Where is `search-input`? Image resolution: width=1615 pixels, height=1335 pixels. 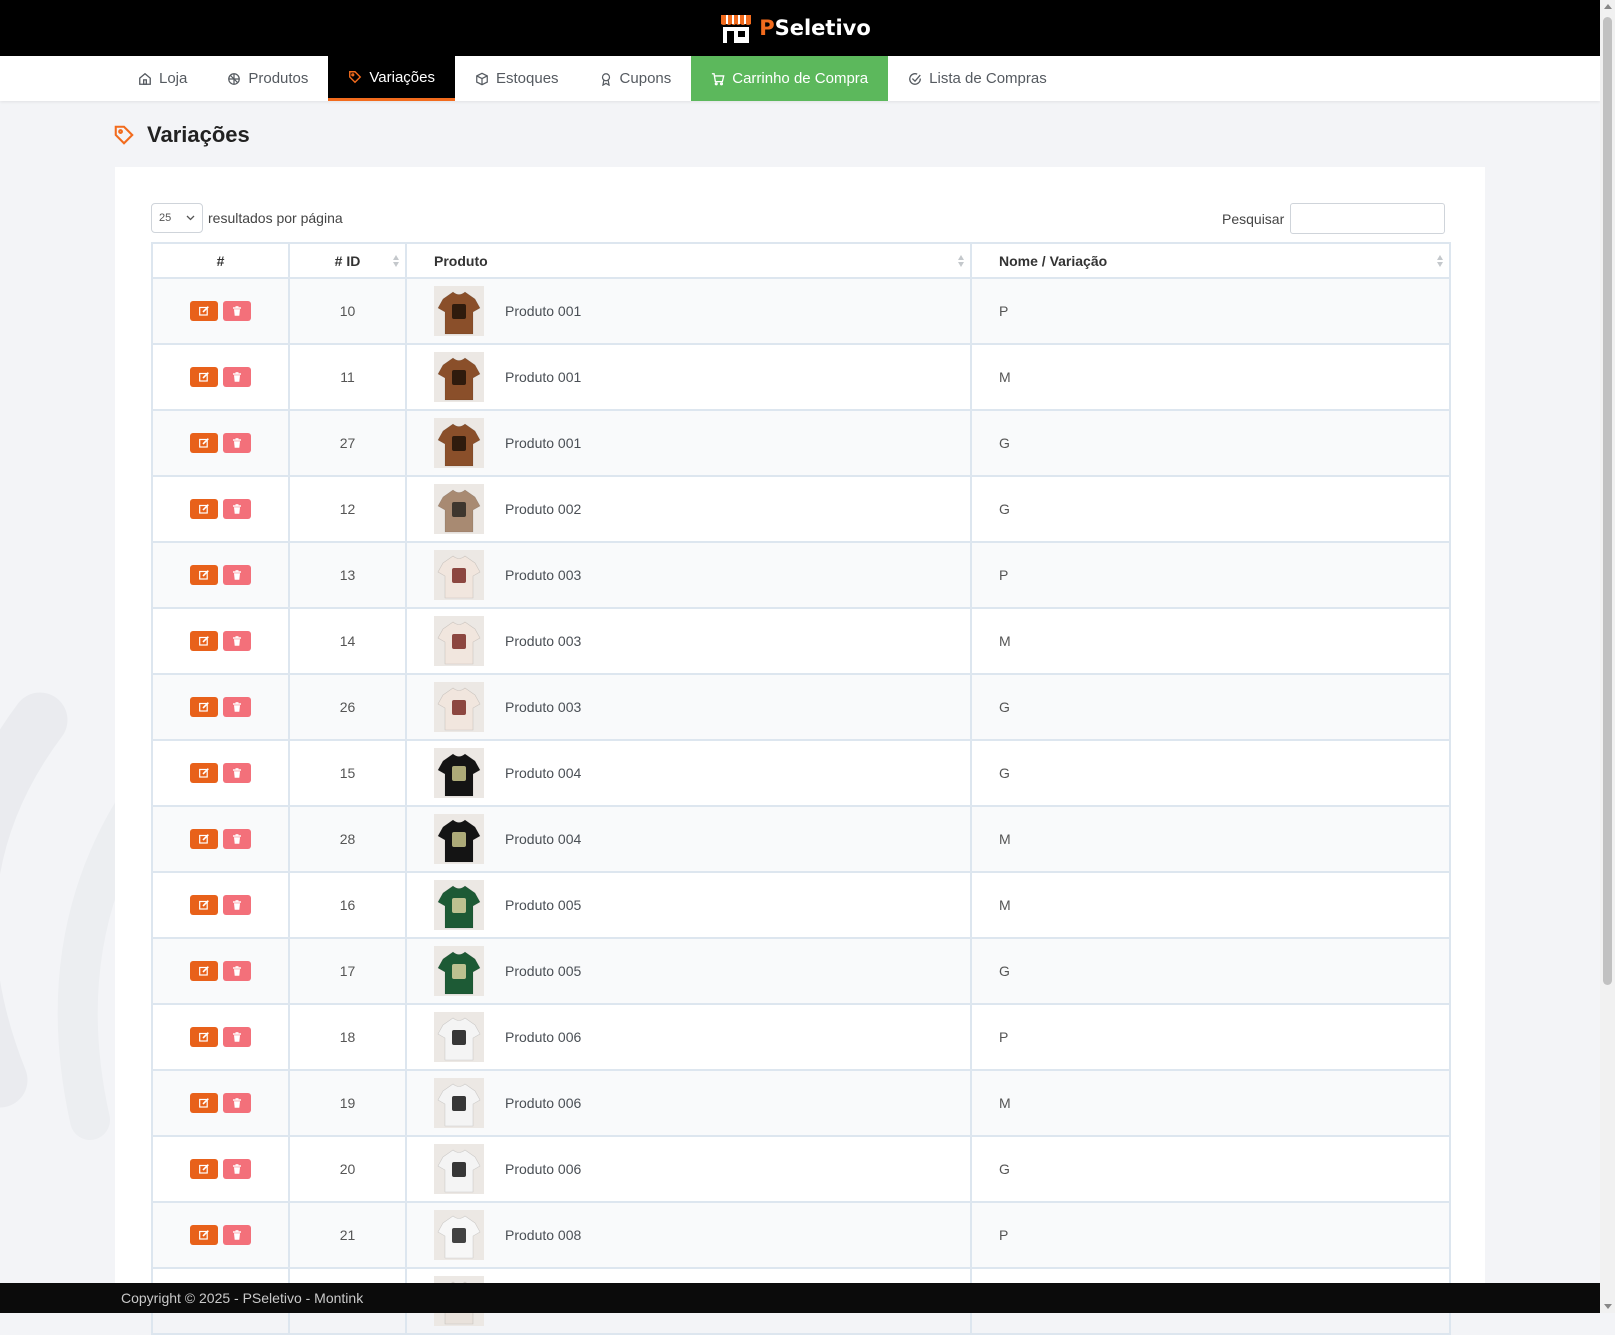 search-input is located at coordinates (1368, 218).